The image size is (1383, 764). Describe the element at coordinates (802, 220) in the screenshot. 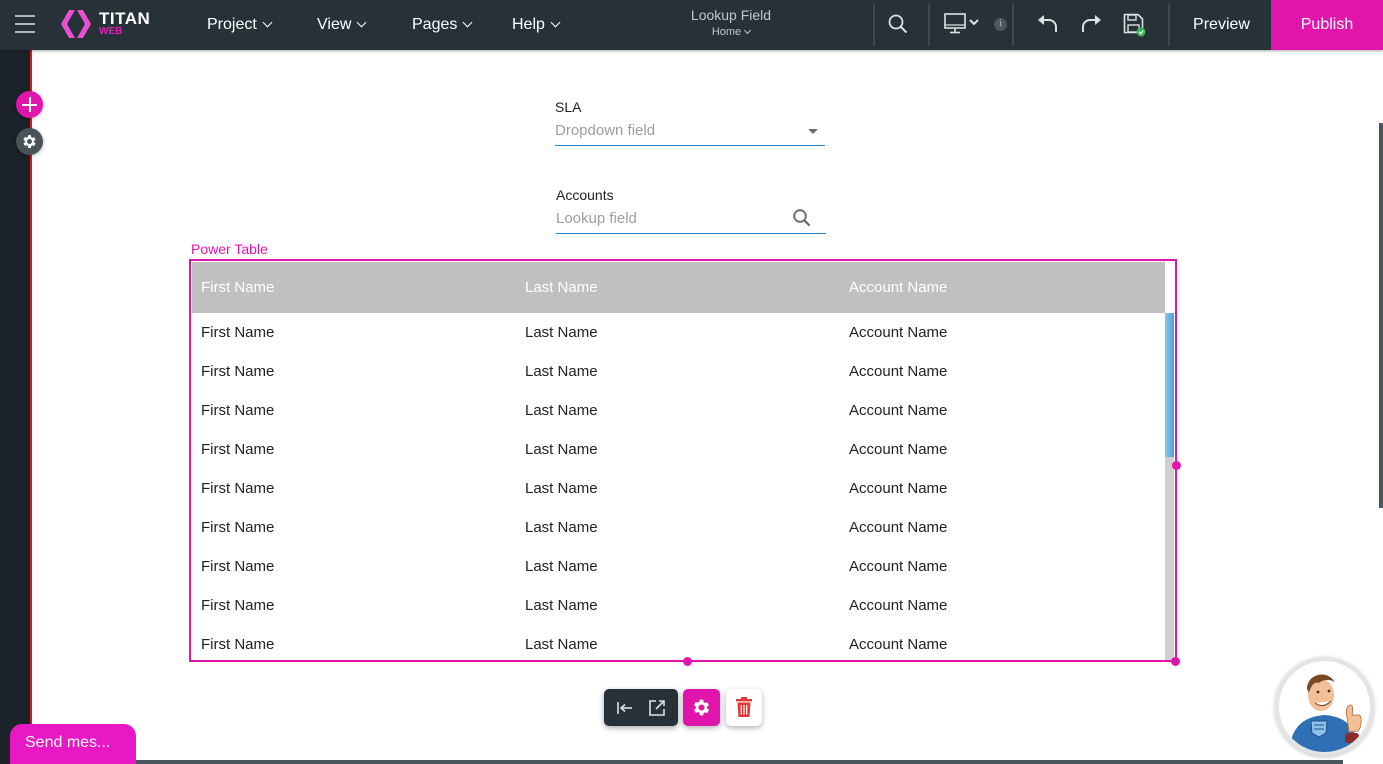

I see `lookup-search-button` at that location.